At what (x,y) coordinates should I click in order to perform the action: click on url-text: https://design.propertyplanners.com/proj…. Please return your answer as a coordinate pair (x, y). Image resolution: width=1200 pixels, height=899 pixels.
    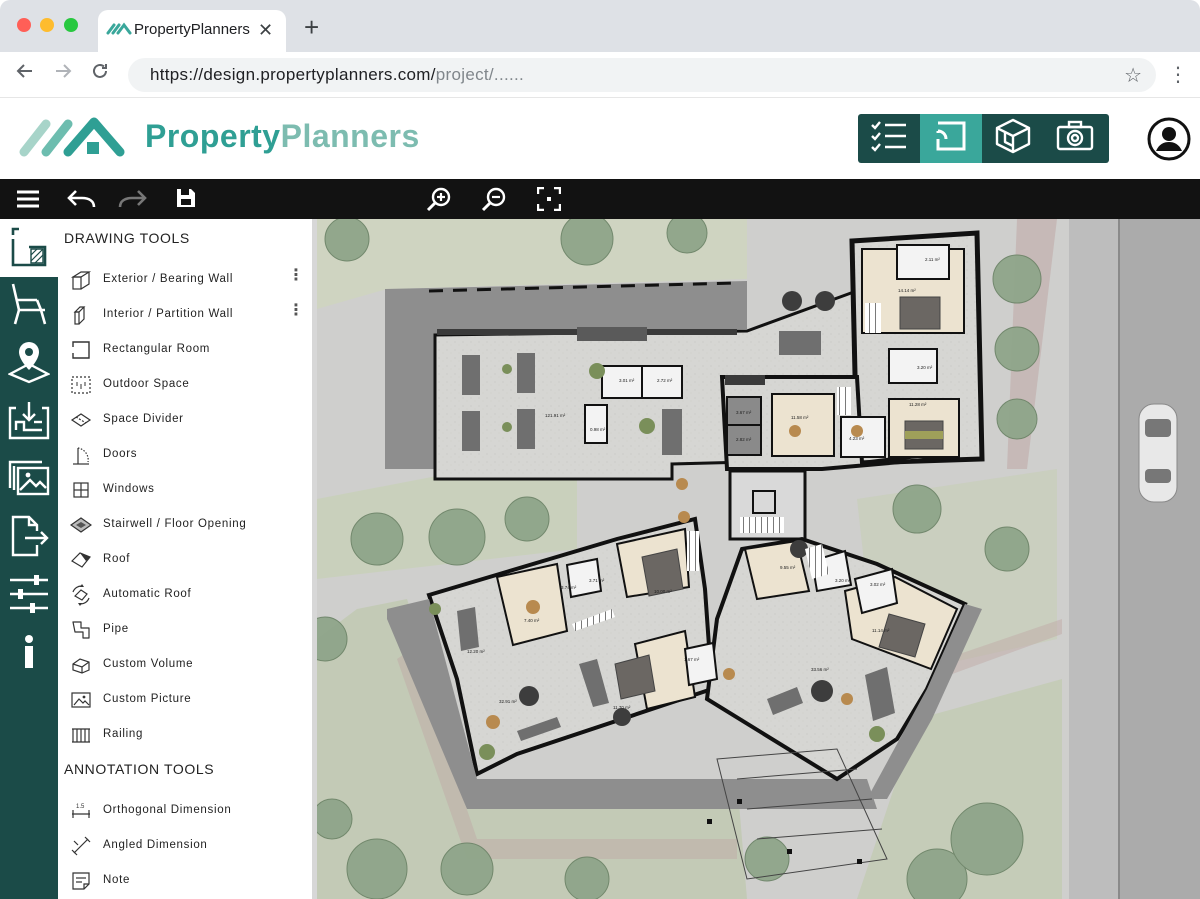
    Looking at the image, I should click on (337, 74).